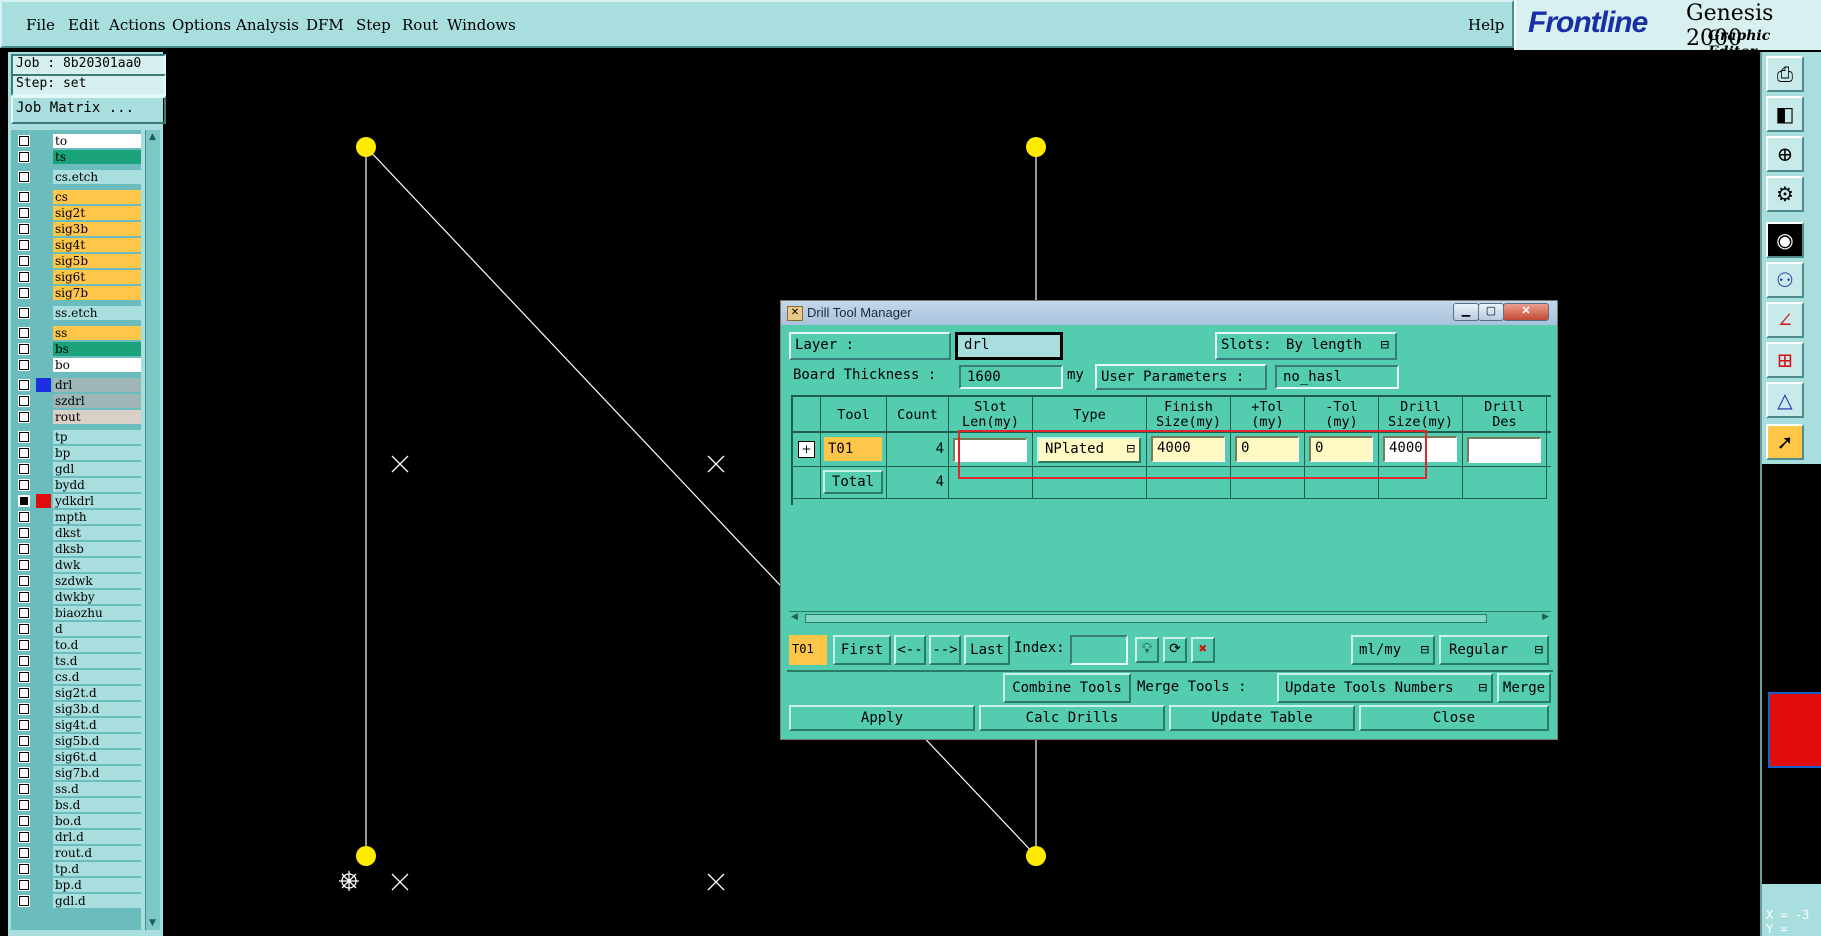 This screenshot has height=936, width=1821. I want to click on layer-row-to.d: to.d, so click(77, 645).